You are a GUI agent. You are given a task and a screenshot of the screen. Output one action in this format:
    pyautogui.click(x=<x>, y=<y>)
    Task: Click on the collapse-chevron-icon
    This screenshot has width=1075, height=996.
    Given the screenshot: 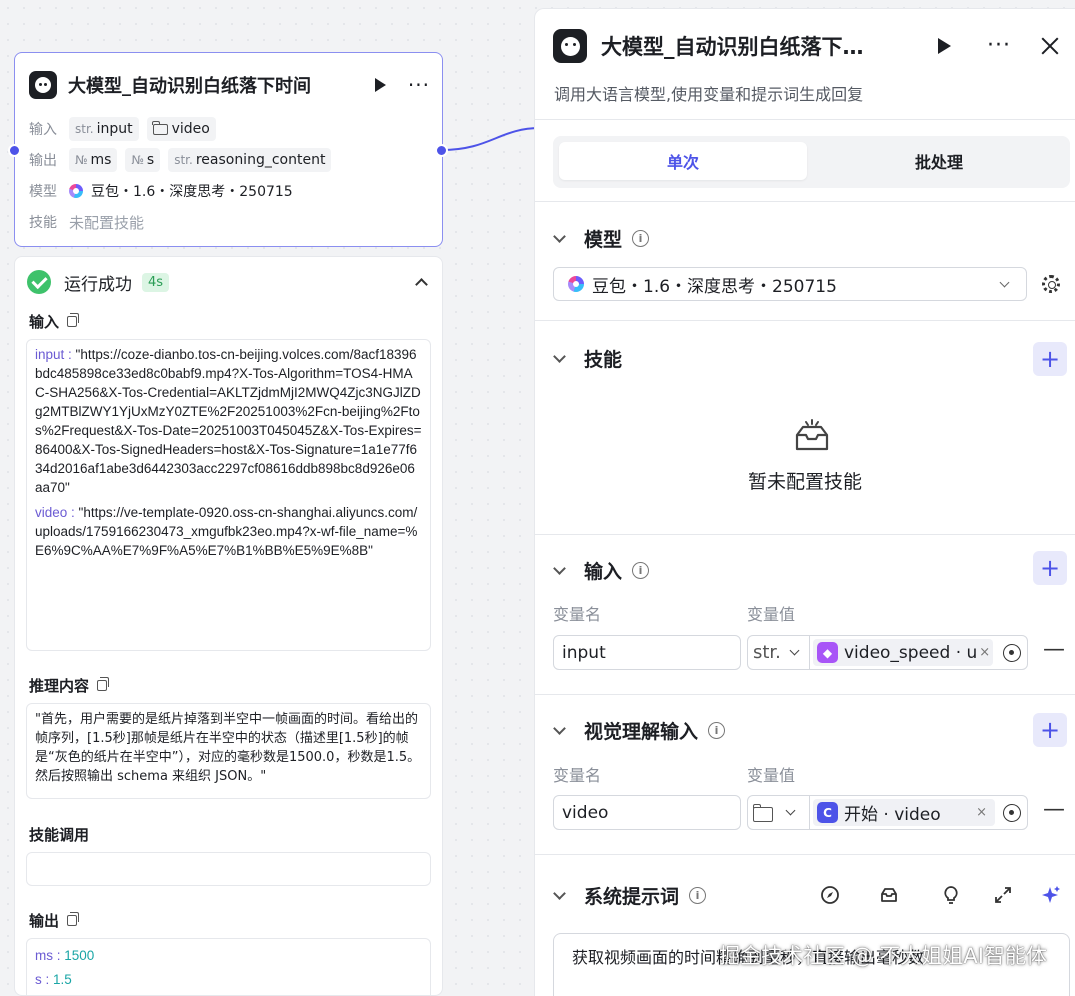 What is the action you would take?
    pyautogui.click(x=421, y=284)
    